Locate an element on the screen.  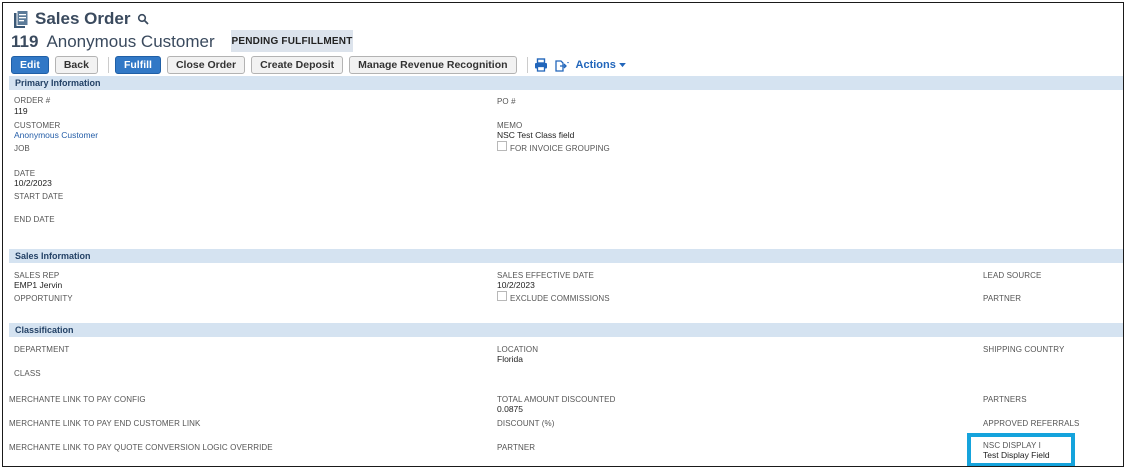
record-heading: 119 Anonymous Customer is located at coordinates (113, 42).